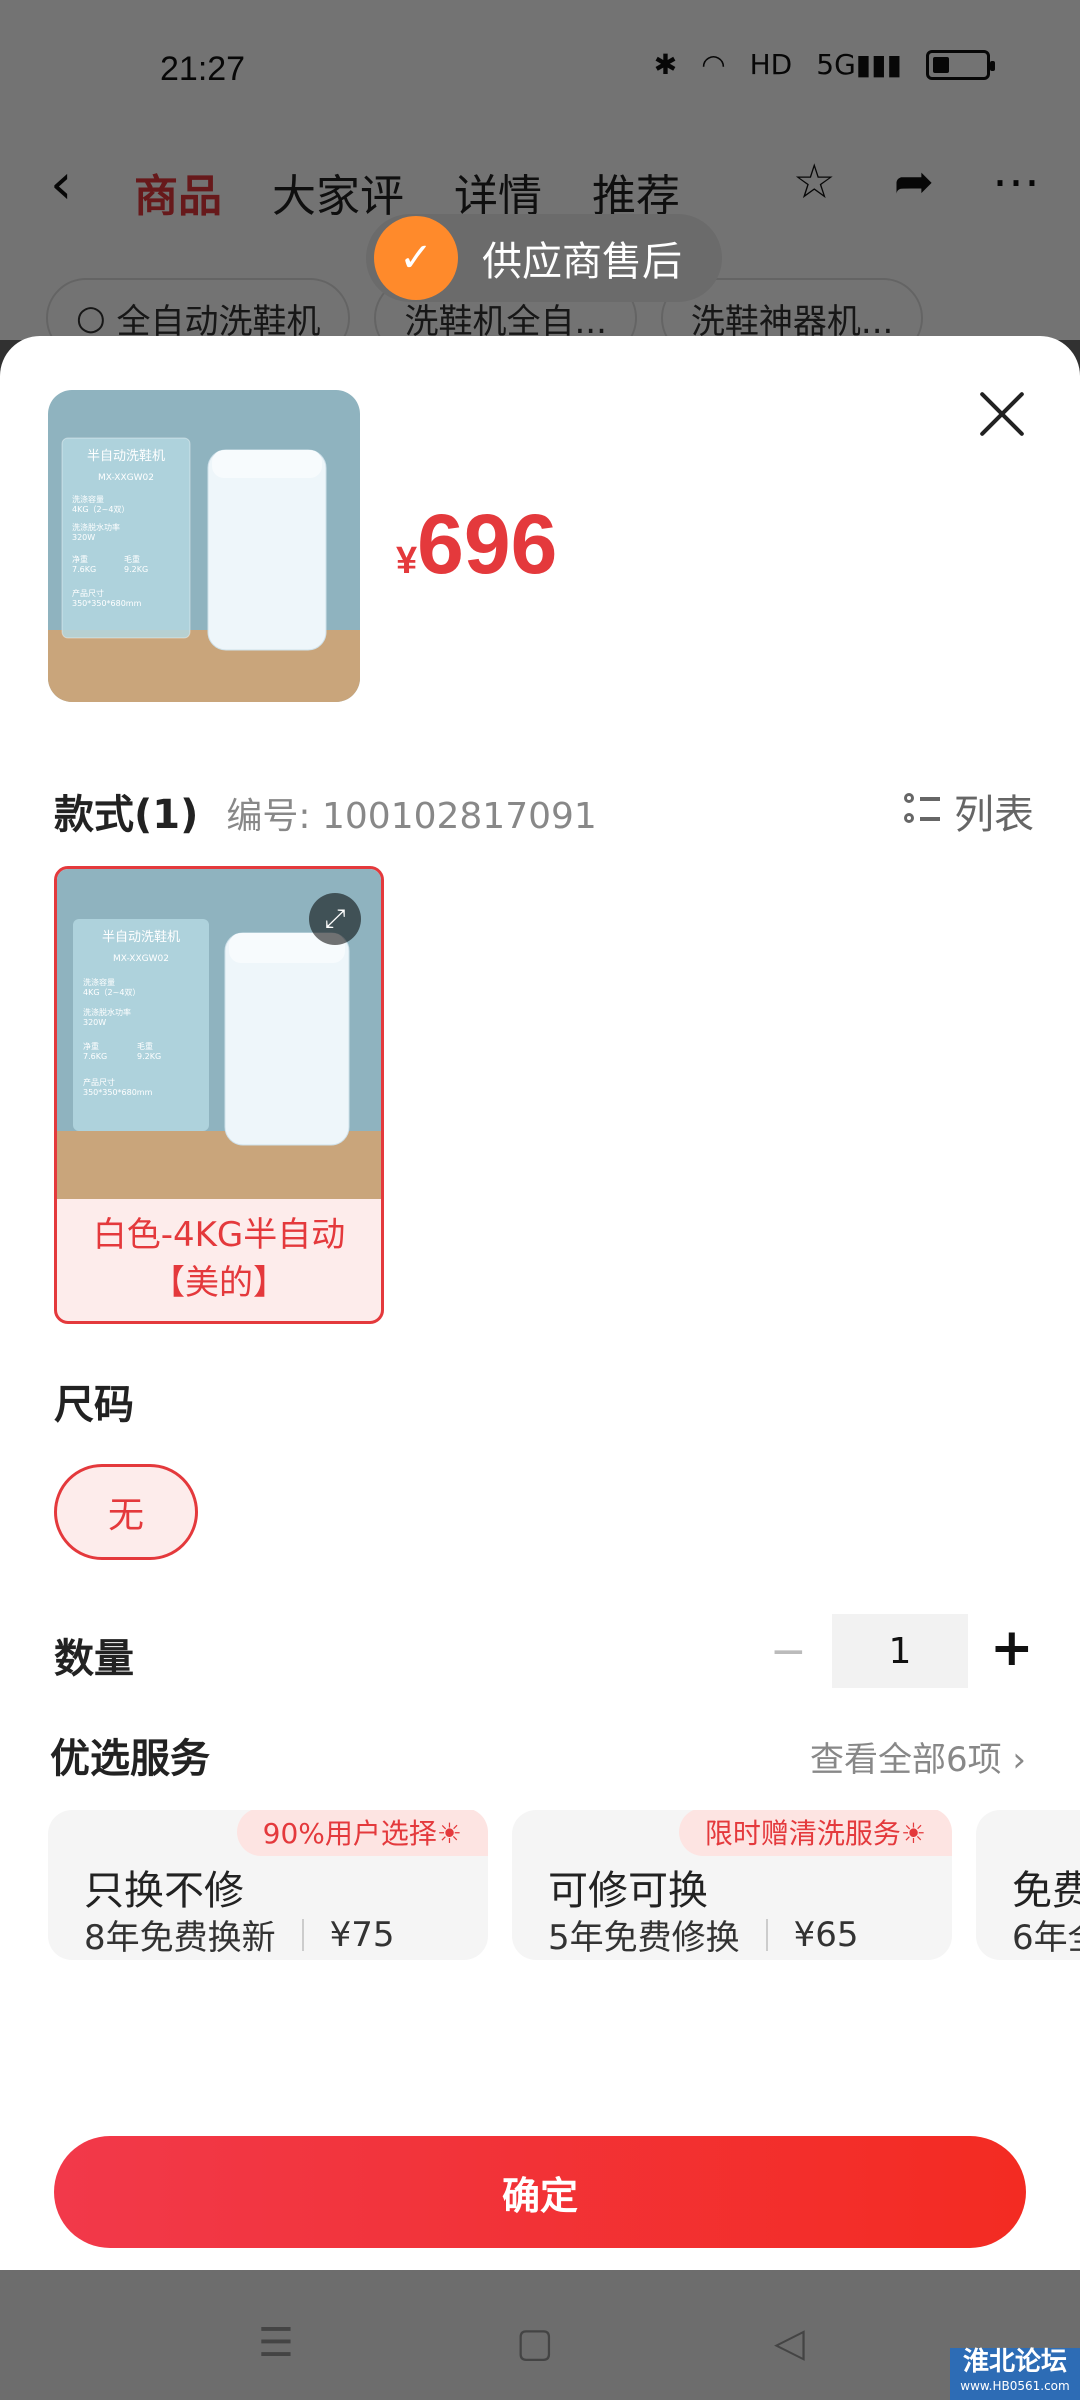  What do you see at coordinates (703, 1936) in the screenshot?
I see `service-desc: 5年免费修换 ¥65` at bounding box center [703, 1936].